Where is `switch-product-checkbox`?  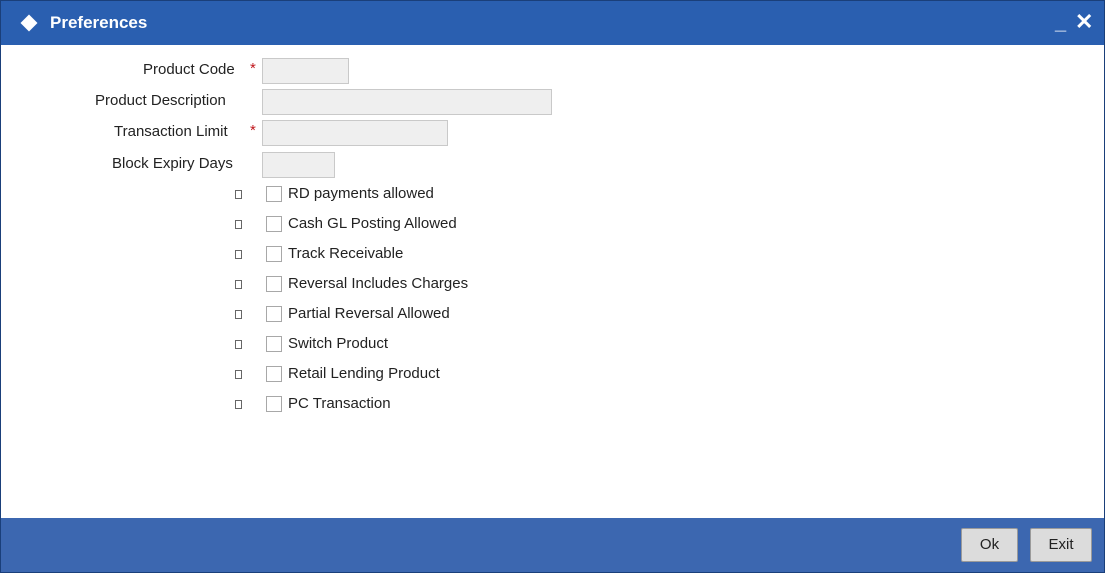
switch-product-checkbox is located at coordinates (274, 344).